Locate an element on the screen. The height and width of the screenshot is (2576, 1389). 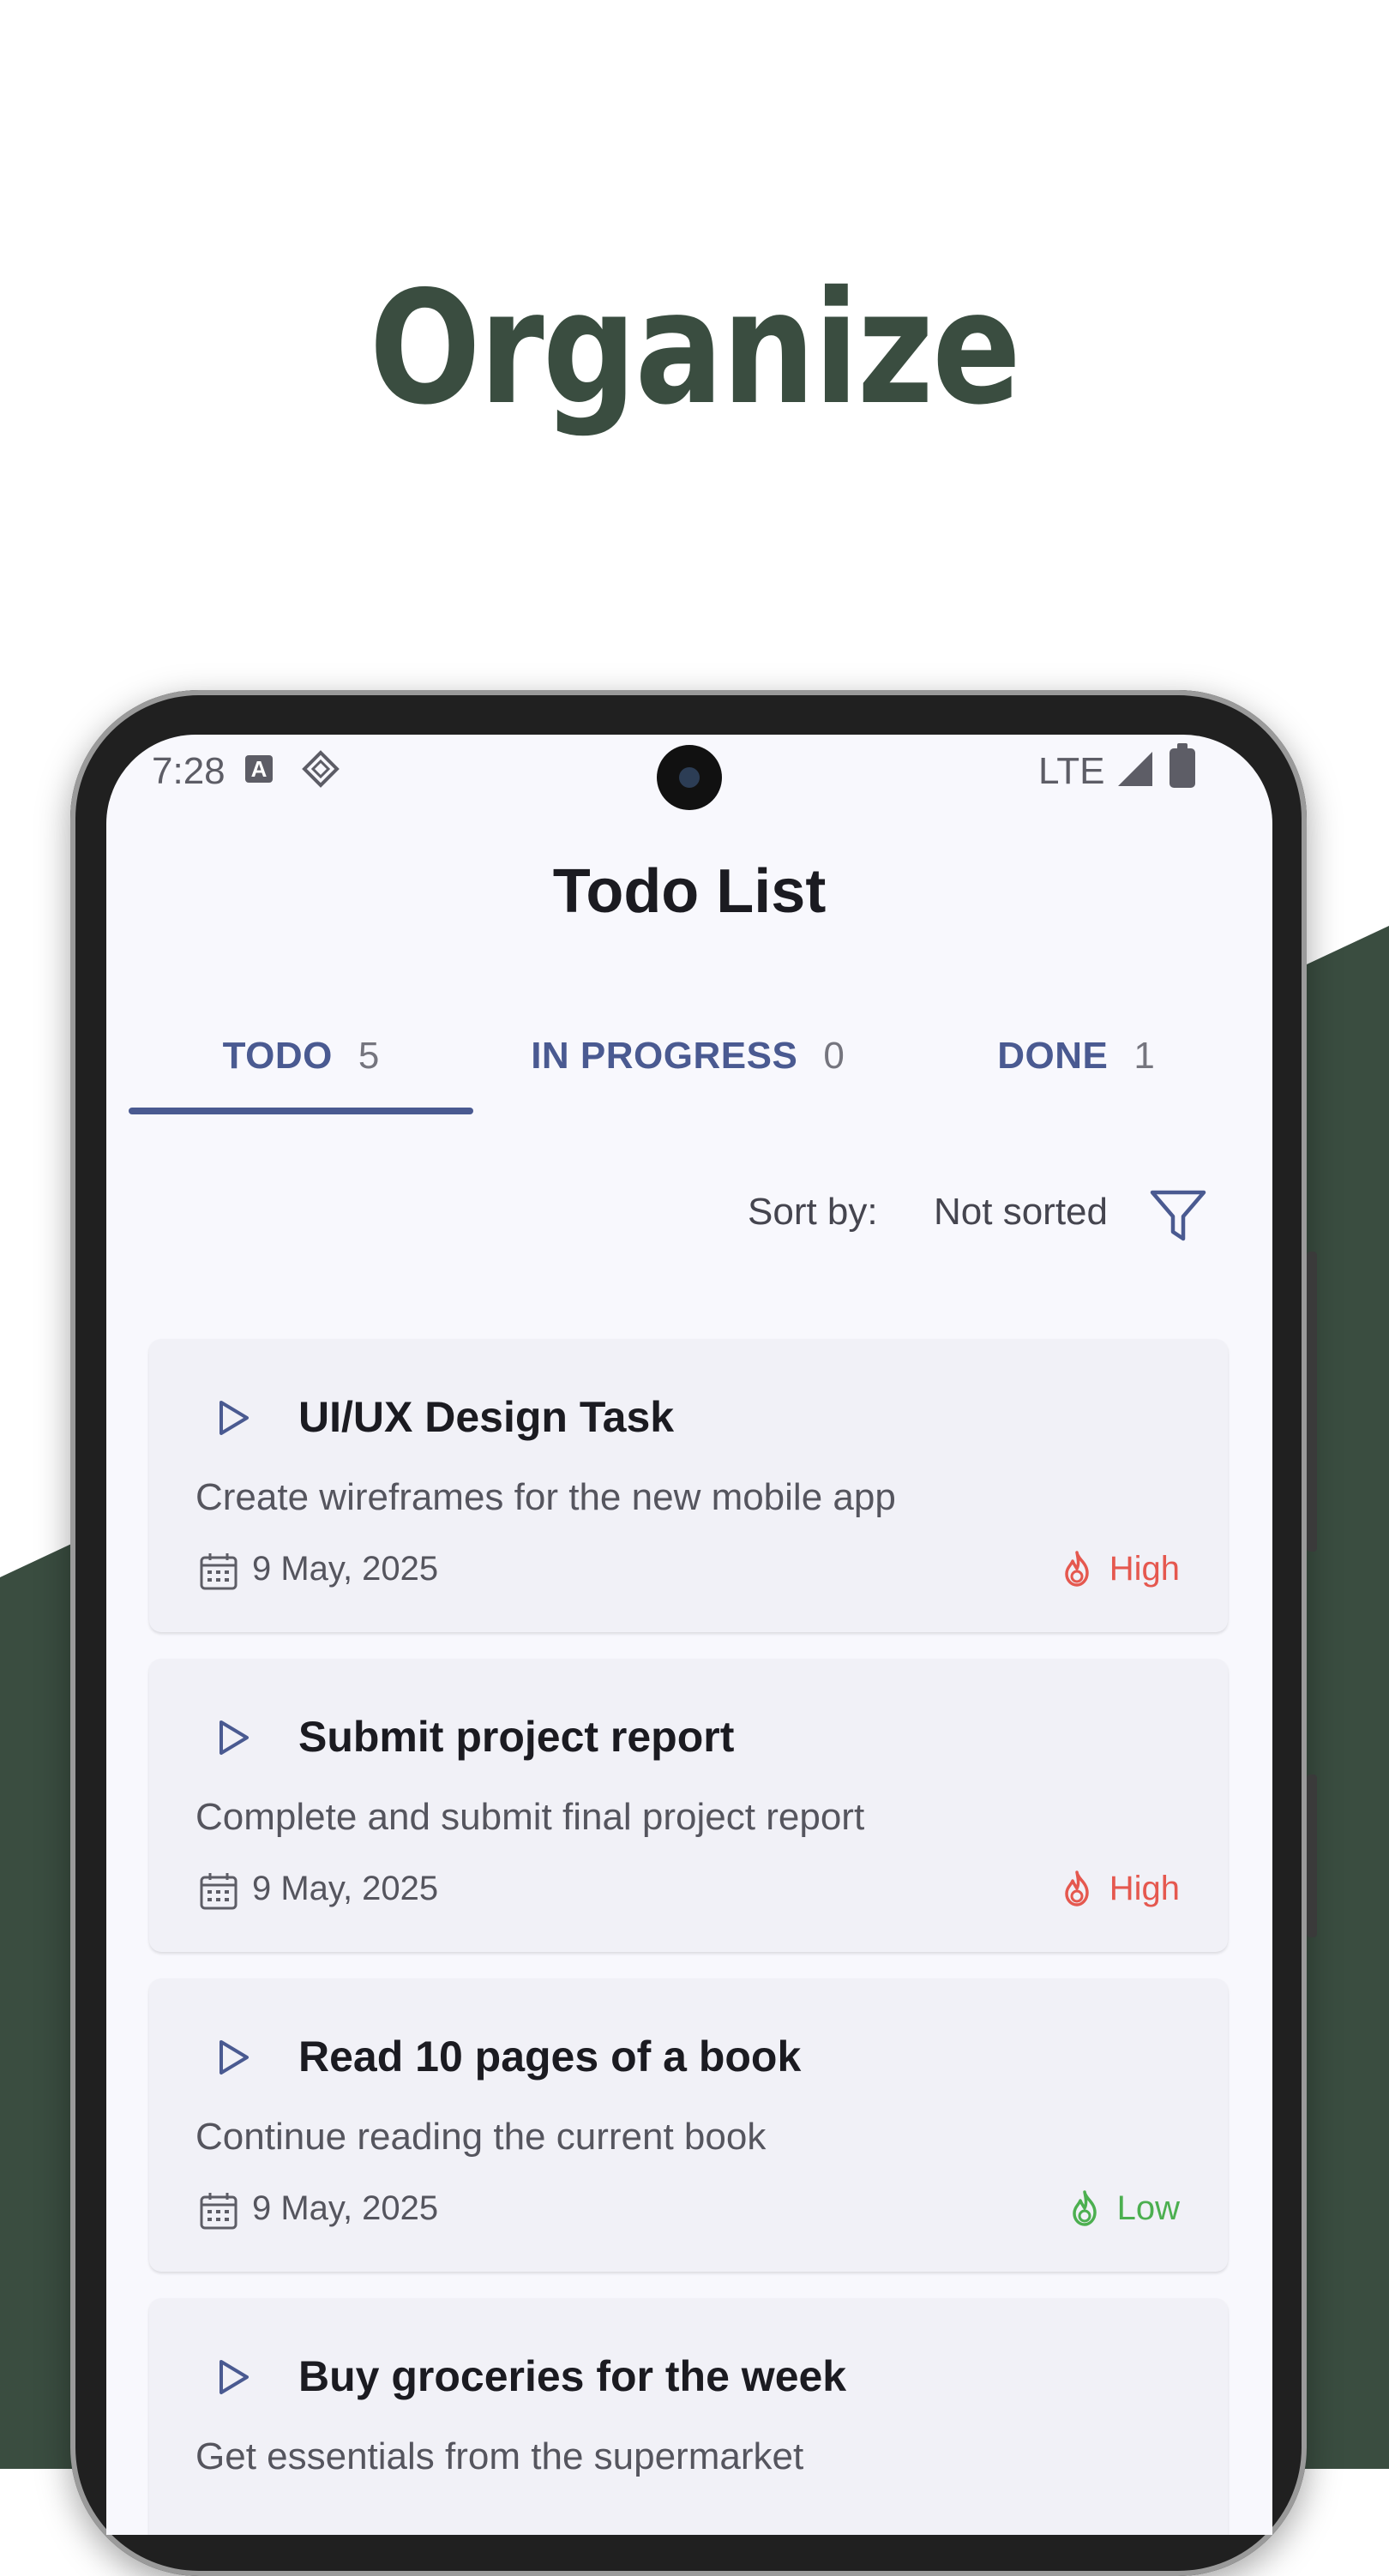
filter-icon is located at coordinates (1178, 1214).